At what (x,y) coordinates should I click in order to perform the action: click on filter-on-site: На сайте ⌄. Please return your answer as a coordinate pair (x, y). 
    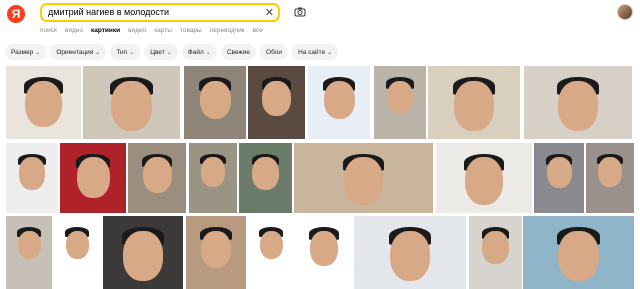
    Looking at the image, I should click on (315, 52).